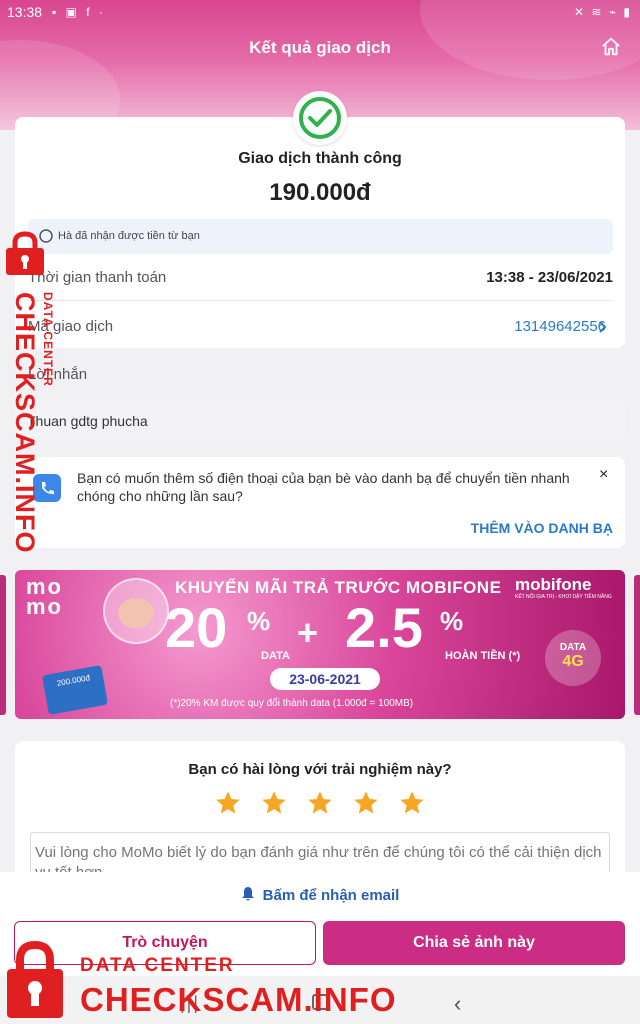  Describe the element at coordinates (247, 894) in the screenshot. I see `bell-icon` at that location.